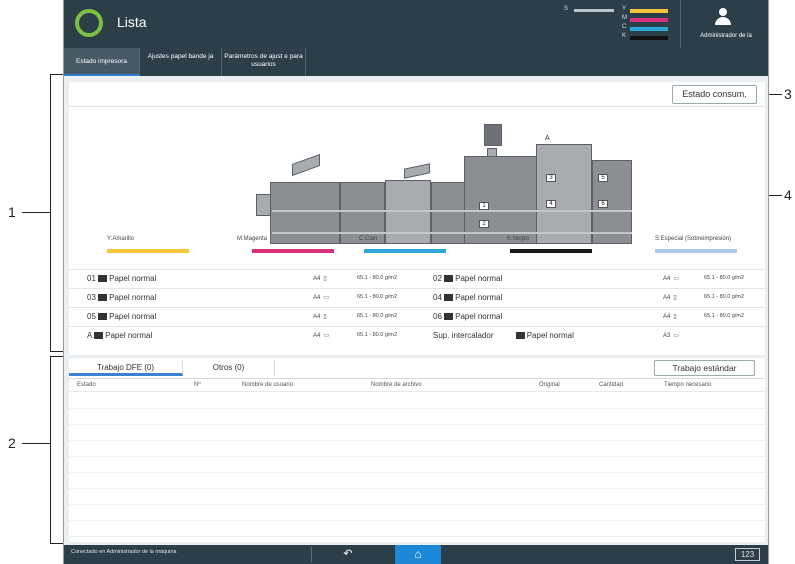  I want to click on callout-1: 1, so click(12, 212).